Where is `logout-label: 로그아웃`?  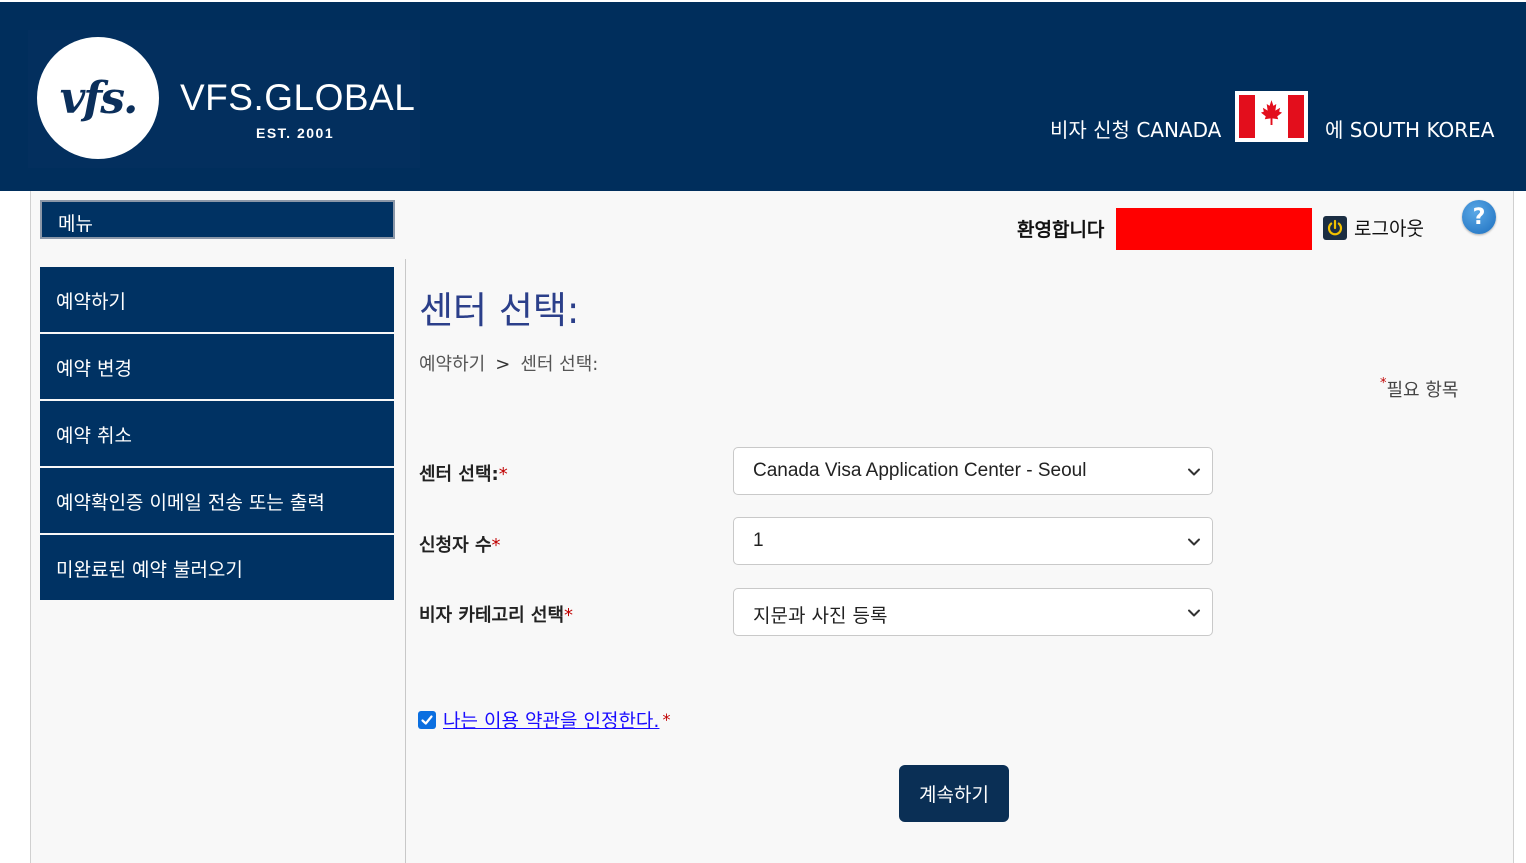 logout-label: 로그아웃 is located at coordinates (1389, 229).